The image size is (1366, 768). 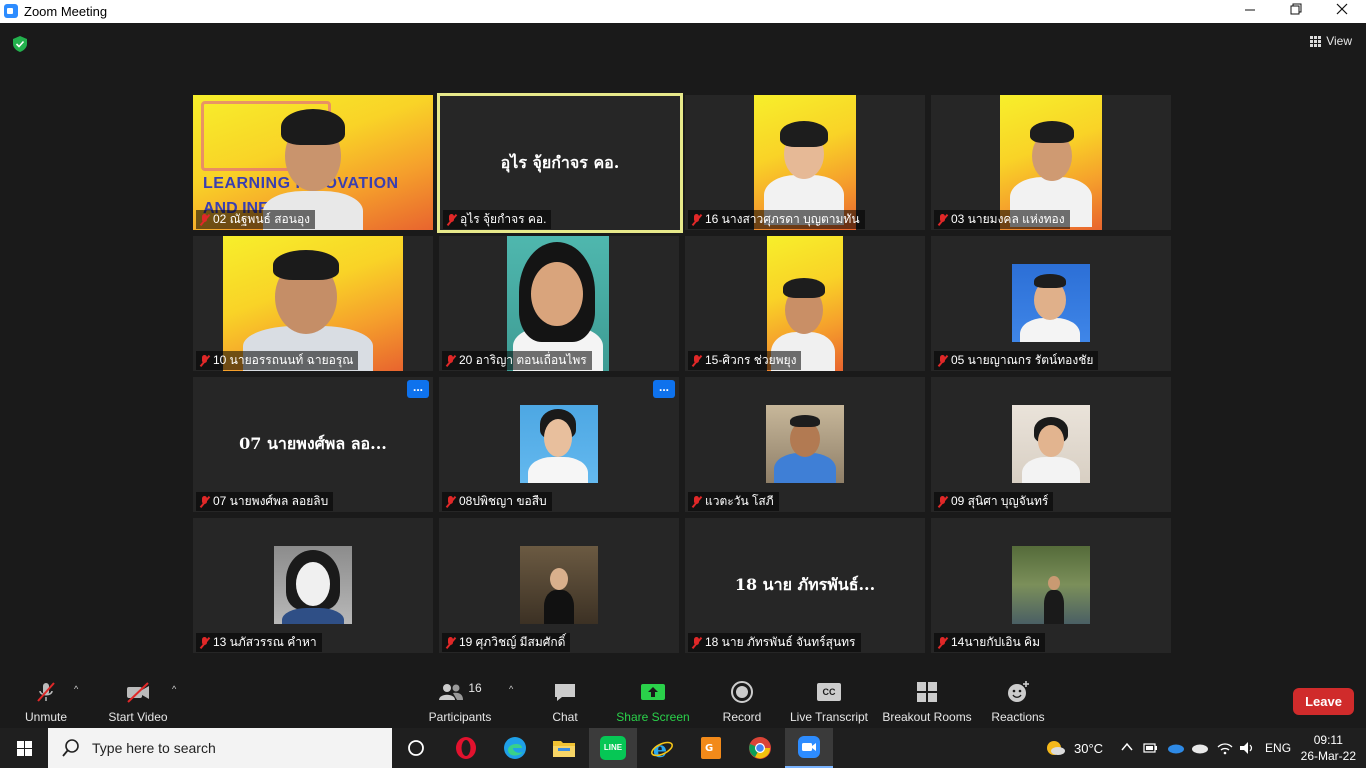 What do you see at coordinates (559, 585) in the screenshot?
I see `participant-tile: 19 ศุภวิชญ์ มีสมศักดิ์` at bounding box center [559, 585].